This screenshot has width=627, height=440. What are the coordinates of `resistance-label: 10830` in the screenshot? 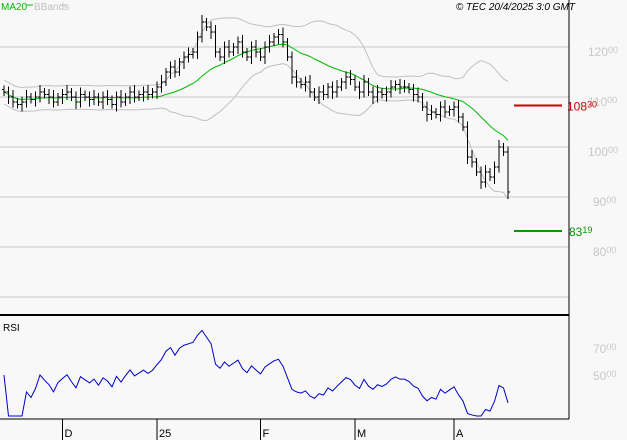 It's located at (582, 107).